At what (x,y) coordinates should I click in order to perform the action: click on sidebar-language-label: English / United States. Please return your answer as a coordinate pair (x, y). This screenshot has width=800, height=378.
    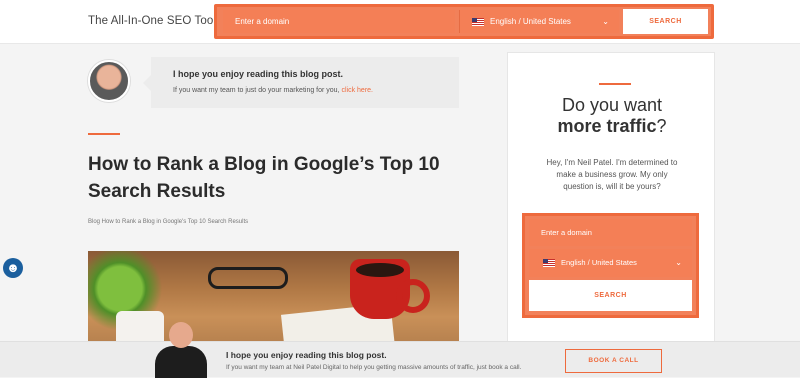
    Looking at the image, I should click on (599, 262).